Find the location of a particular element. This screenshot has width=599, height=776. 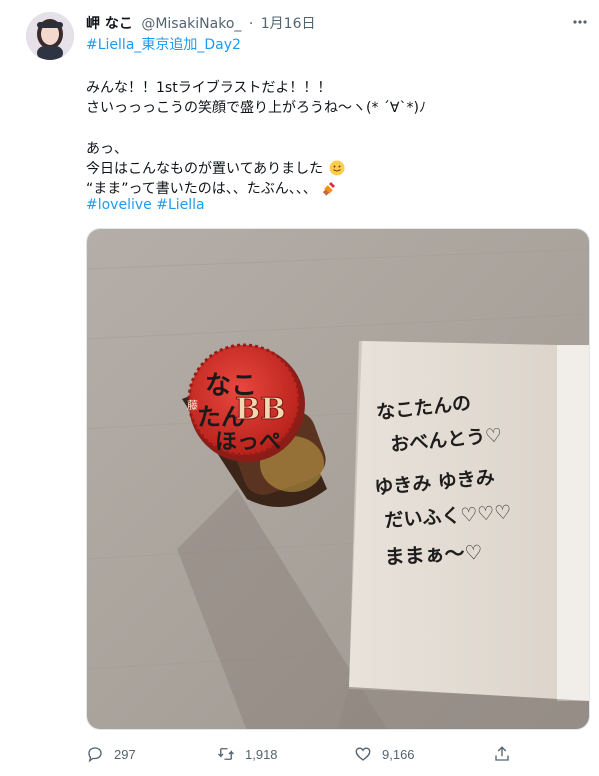

hashtag-liella-tokyo: #Liella_東京追加_Day2 is located at coordinates (163, 45).